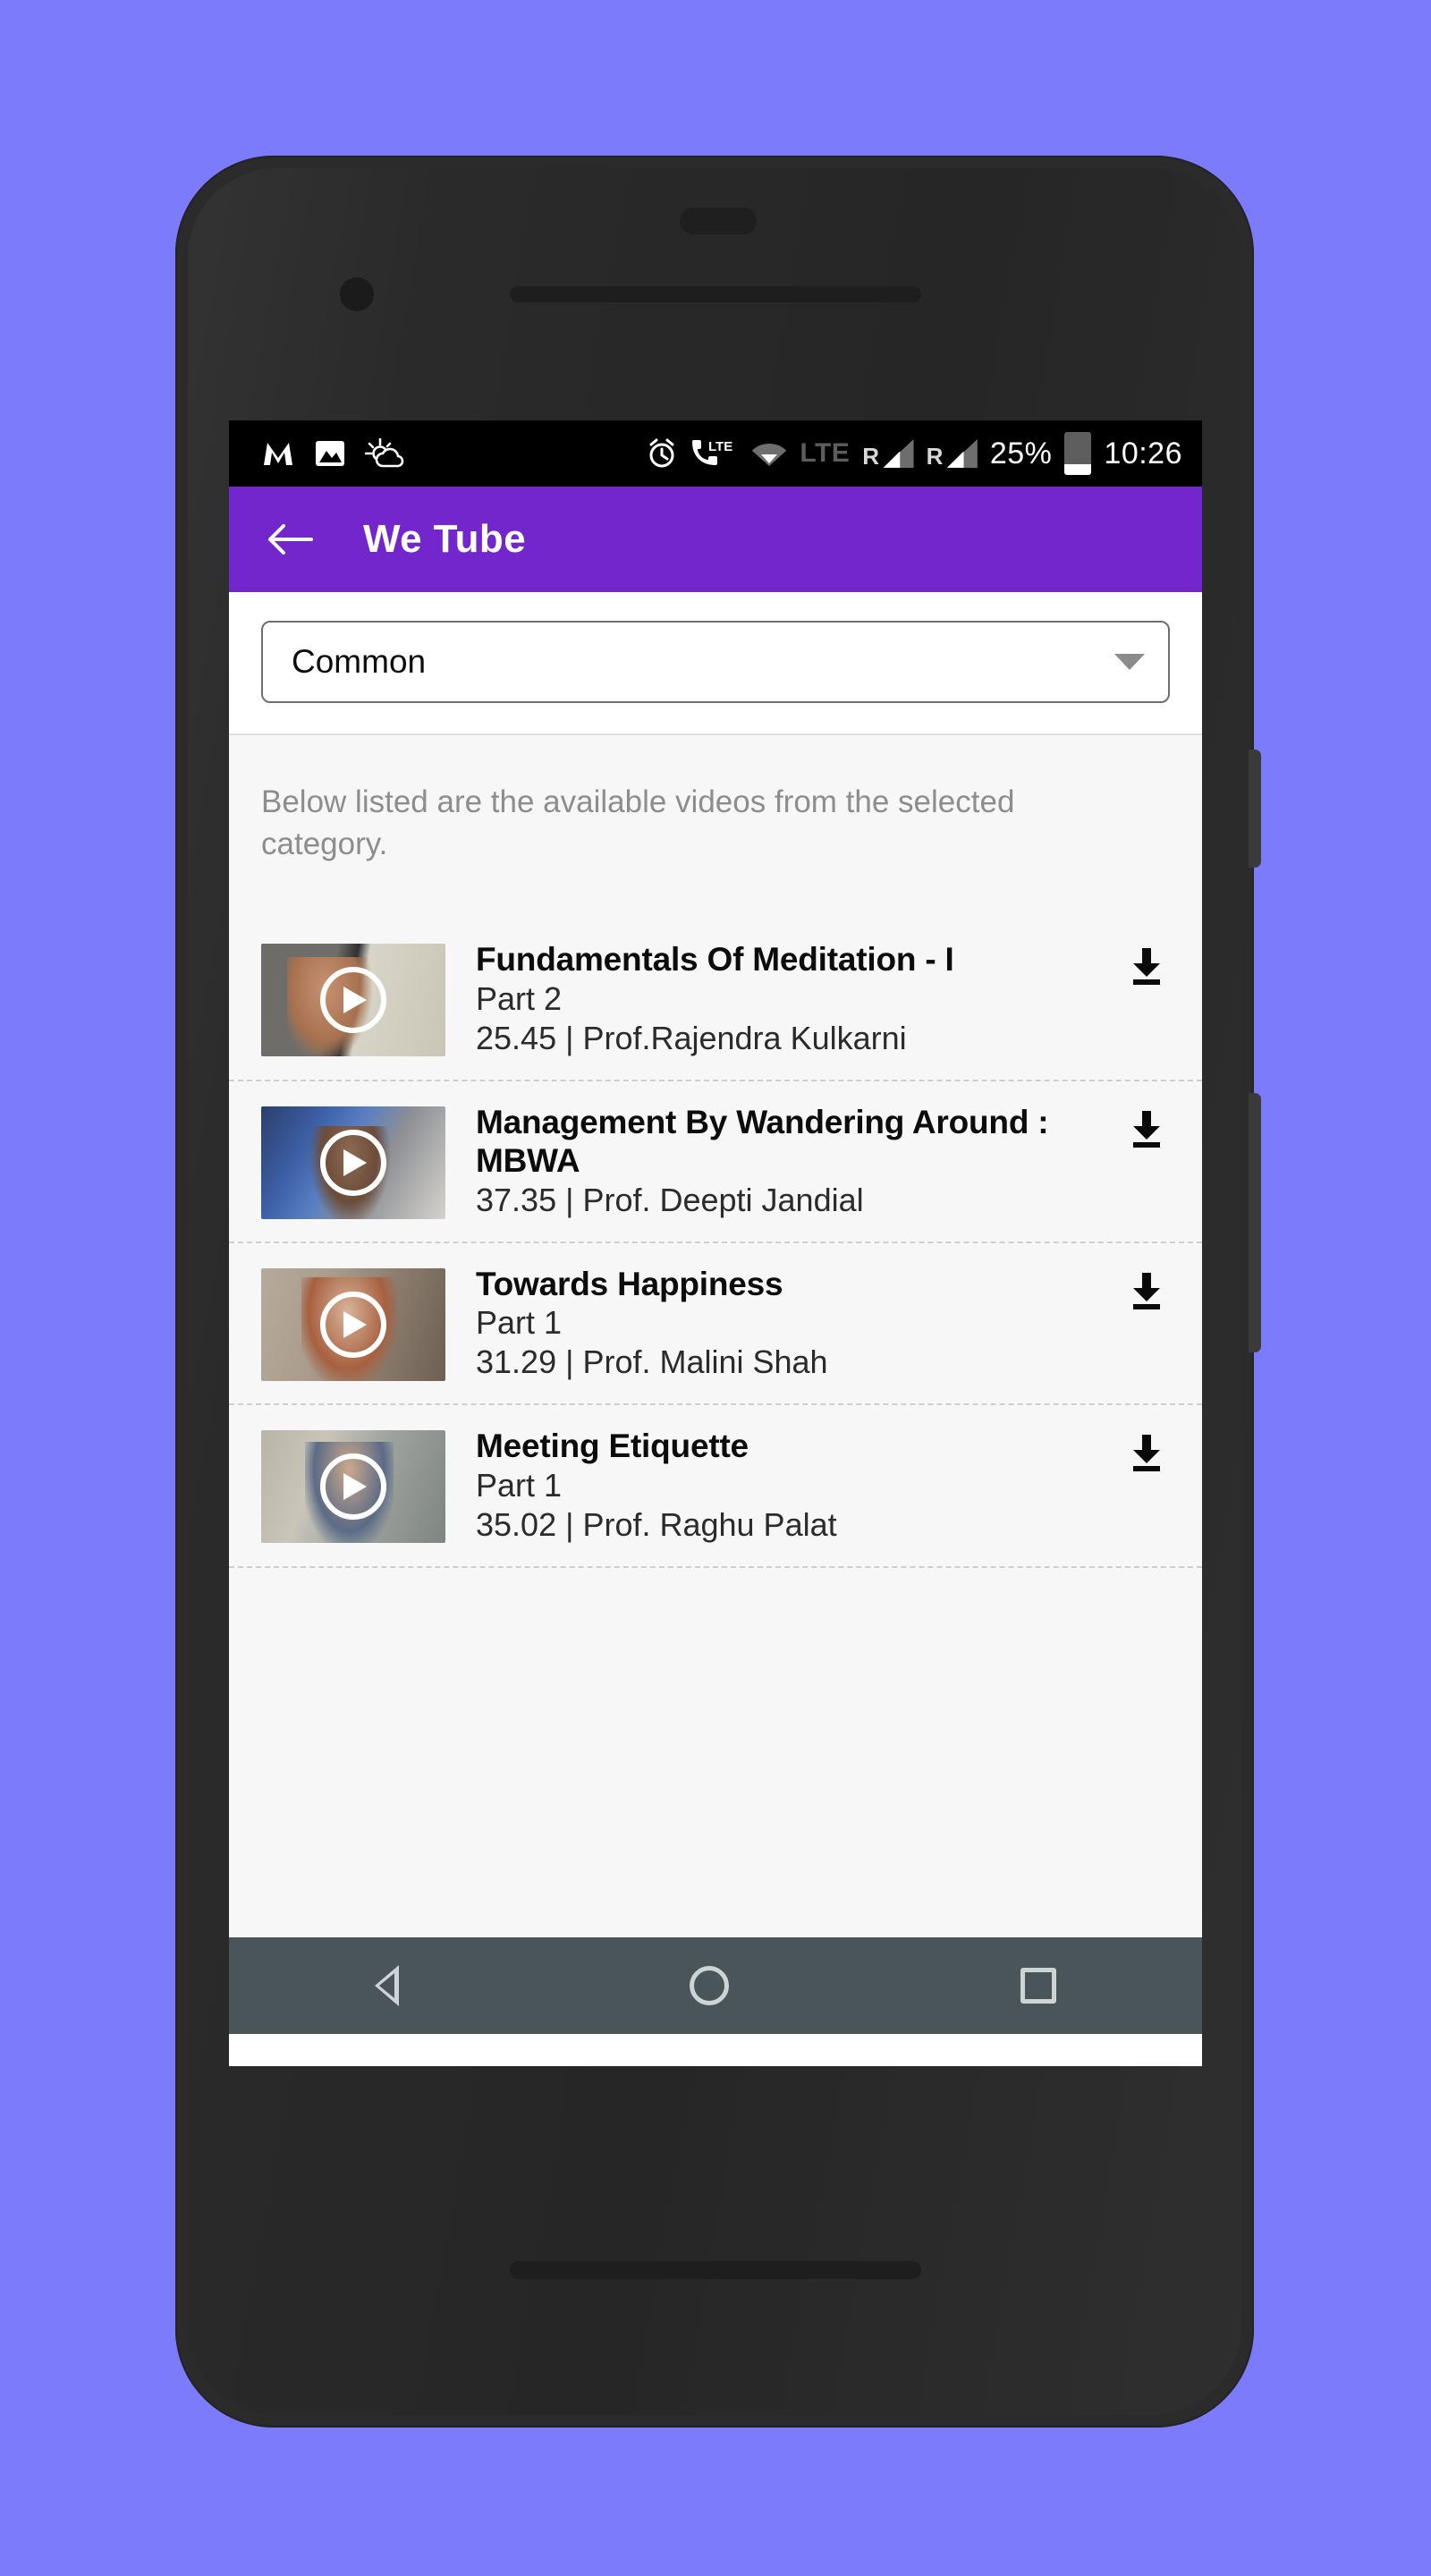  Describe the element at coordinates (1130, 662) in the screenshot. I see `chevron-down-icon` at that location.